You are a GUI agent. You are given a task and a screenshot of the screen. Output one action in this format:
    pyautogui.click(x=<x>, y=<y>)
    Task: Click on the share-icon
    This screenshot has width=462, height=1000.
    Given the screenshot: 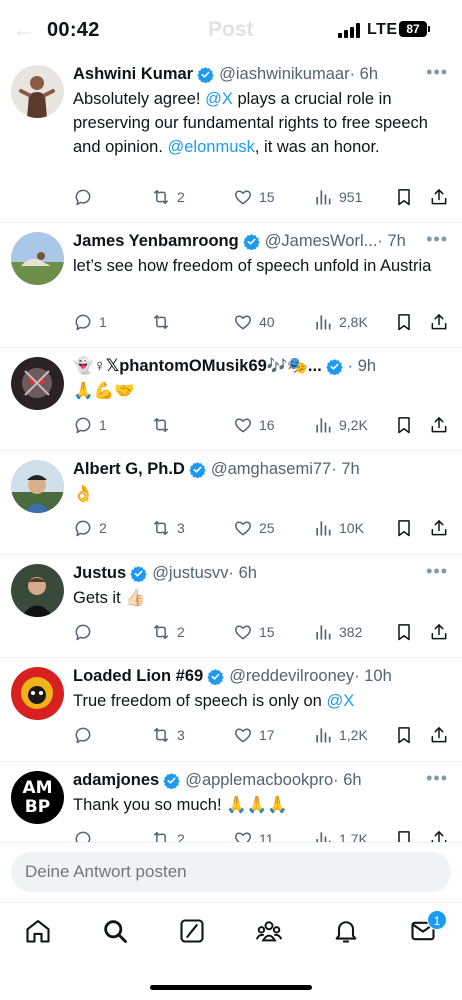 What is the action you would take?
    pyautogui.click(x=439, y=528)
    